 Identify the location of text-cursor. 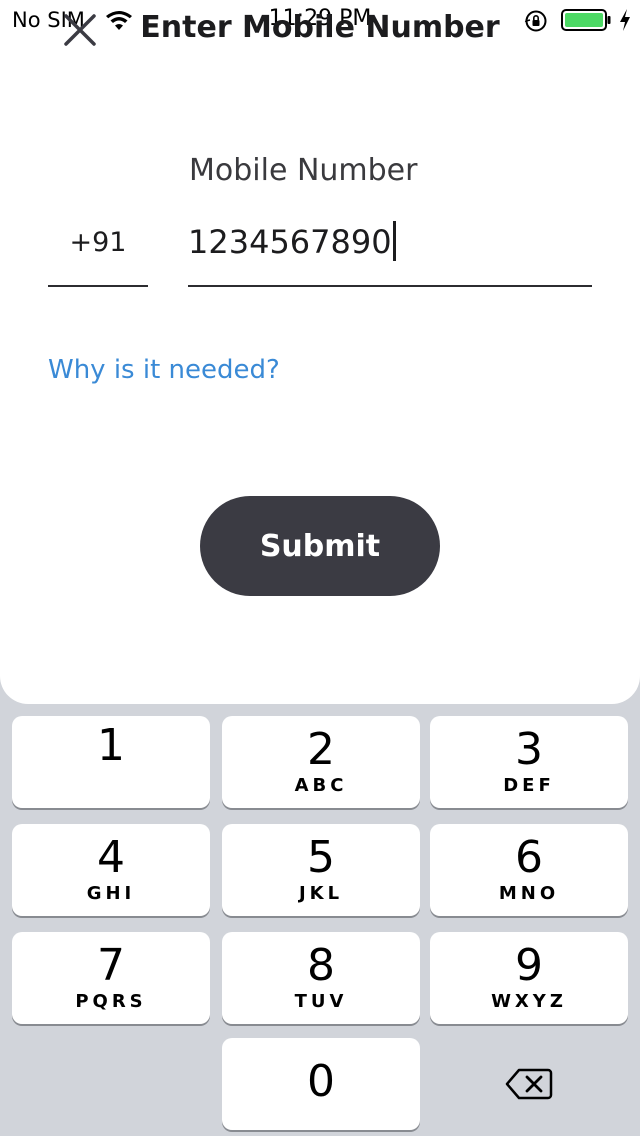
(394, 241).